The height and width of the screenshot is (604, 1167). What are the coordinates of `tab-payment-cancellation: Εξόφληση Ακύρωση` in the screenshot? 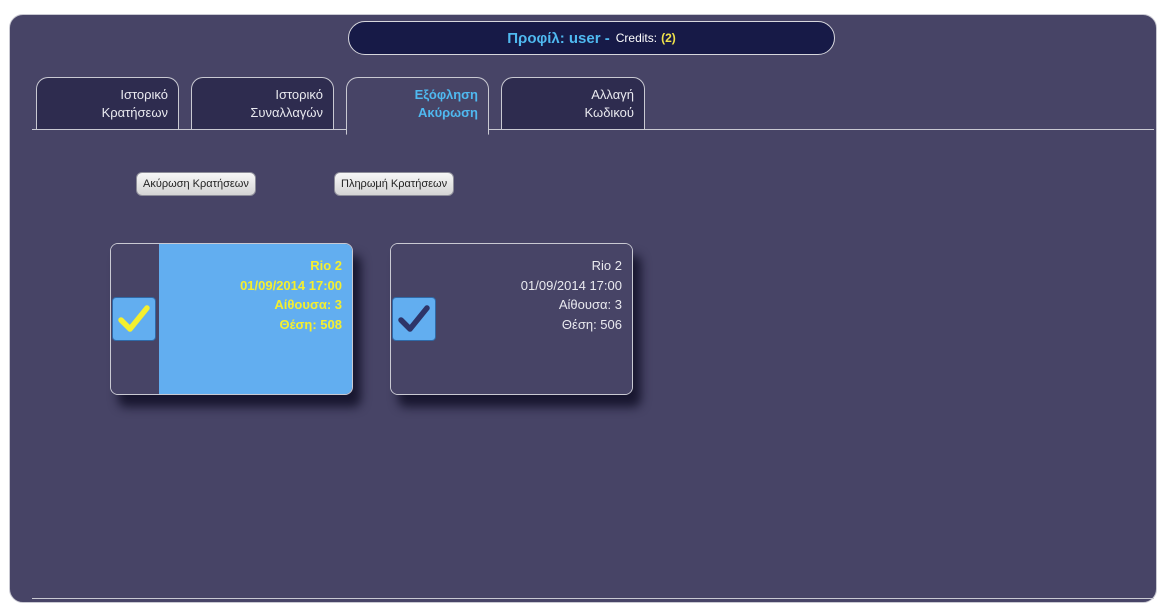 It's located at (417, 106).